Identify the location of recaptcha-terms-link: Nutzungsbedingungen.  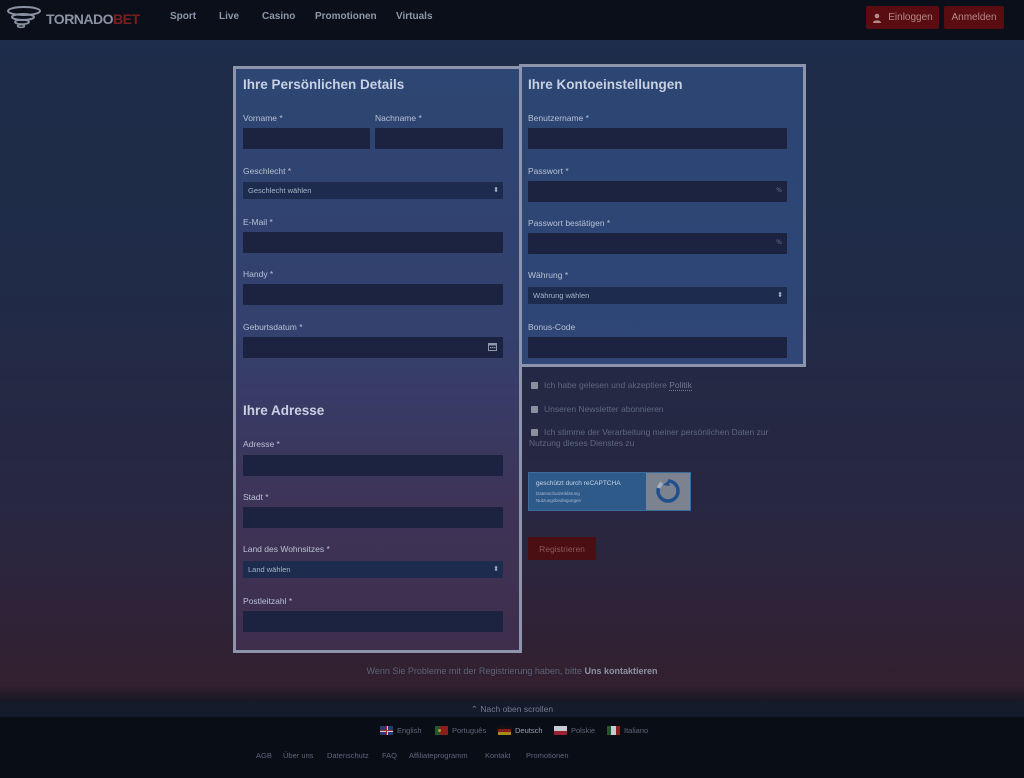
(558, 500).